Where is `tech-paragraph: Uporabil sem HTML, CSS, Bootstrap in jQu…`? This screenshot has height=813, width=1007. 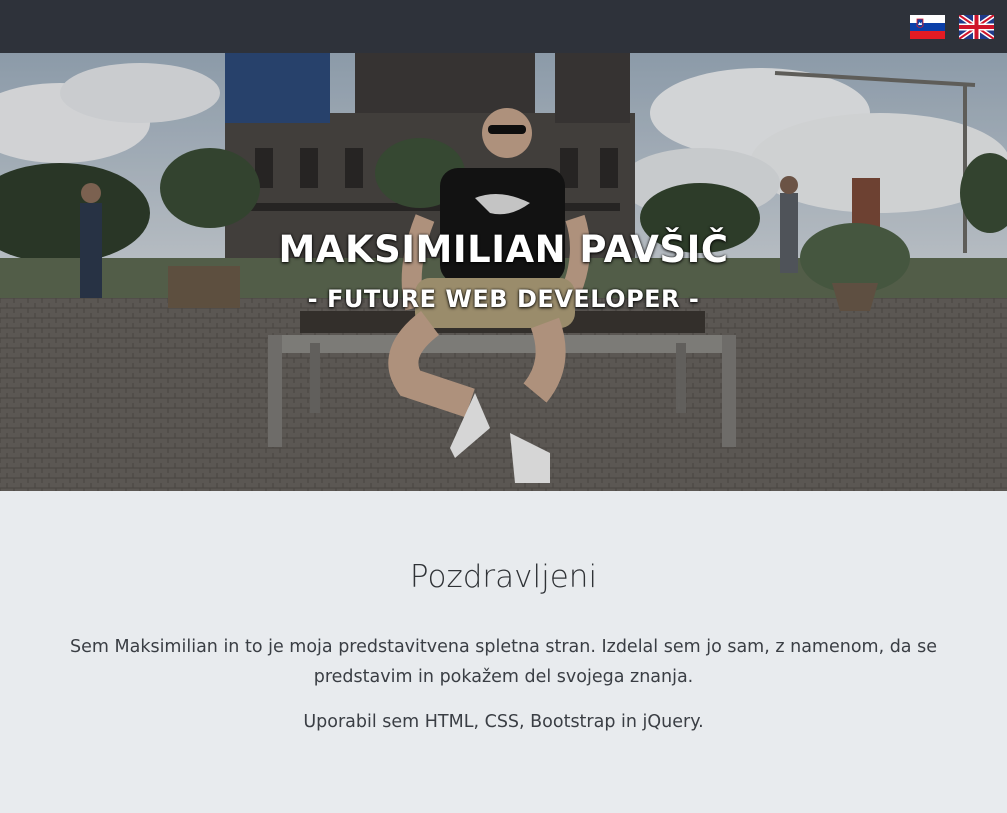 tech-paragraph: Uporabil sem HTML, CSS, Bootstrap in jQu… is located at coordinates (503, 722).